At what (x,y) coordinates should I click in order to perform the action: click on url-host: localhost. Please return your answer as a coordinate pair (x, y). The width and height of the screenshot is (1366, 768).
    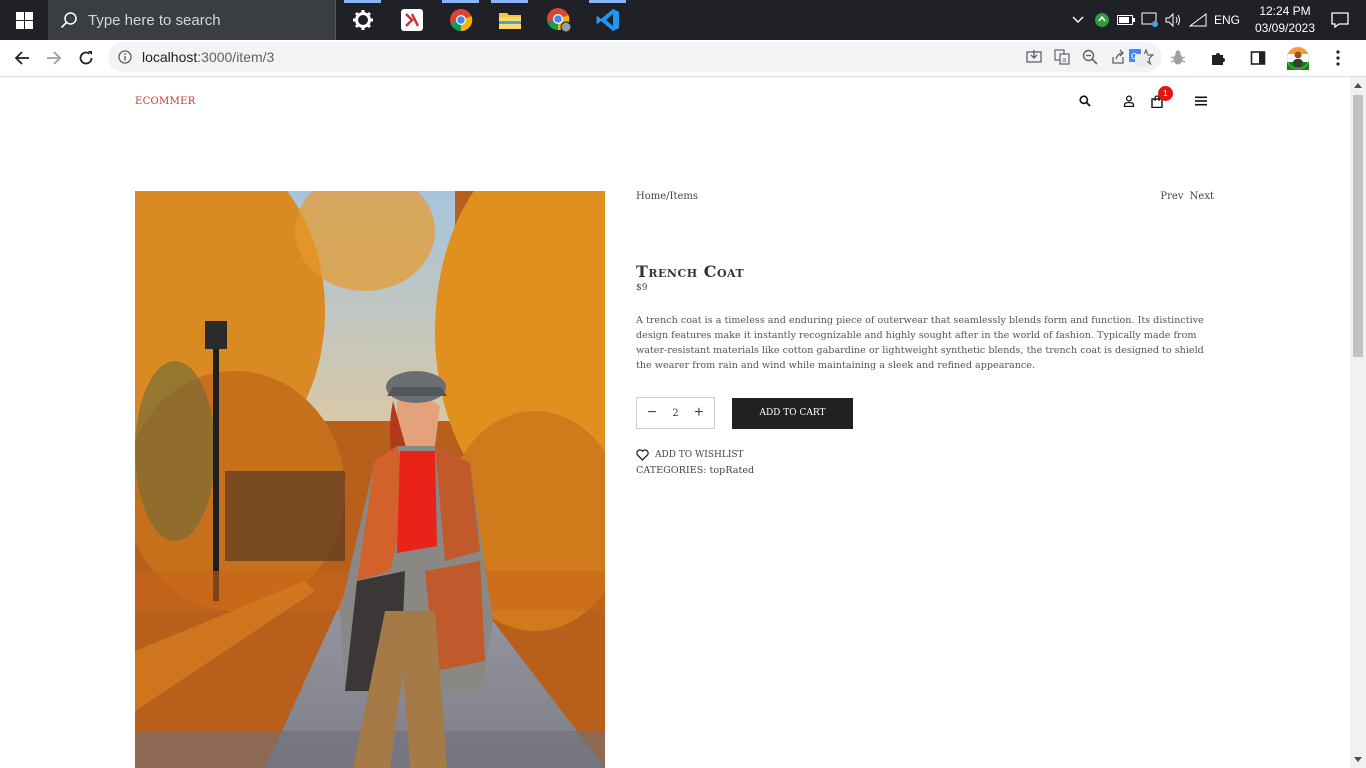
    Looking at the image, I should click on (170, 57).